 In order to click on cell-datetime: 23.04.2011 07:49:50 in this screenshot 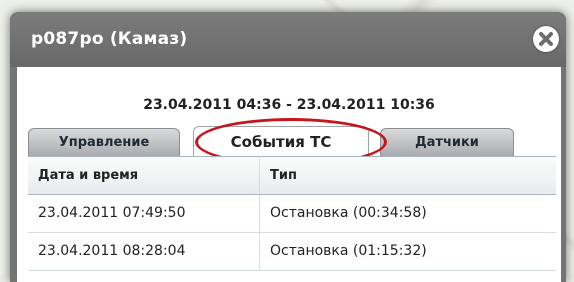, I will do `click(144, 213)`.